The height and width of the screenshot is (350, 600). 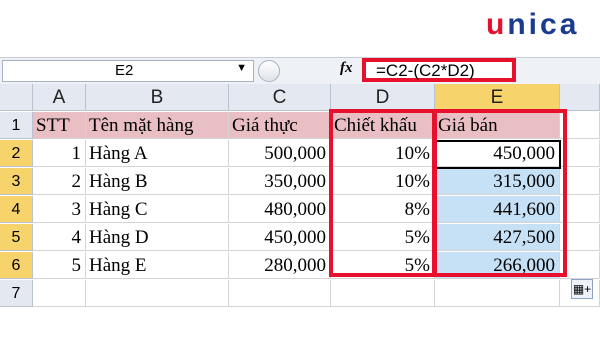 I want to click on column-header-b: B, so click(x=157, y=97).